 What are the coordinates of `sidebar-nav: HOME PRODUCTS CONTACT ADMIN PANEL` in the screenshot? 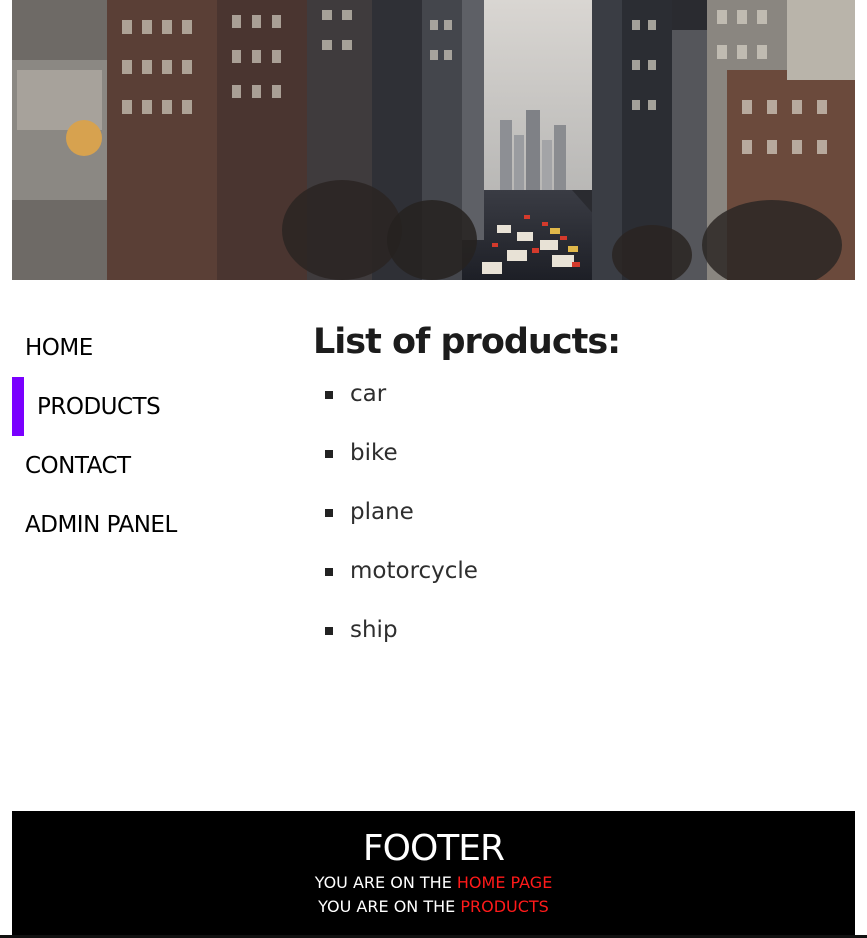 It's located at (147, 436).